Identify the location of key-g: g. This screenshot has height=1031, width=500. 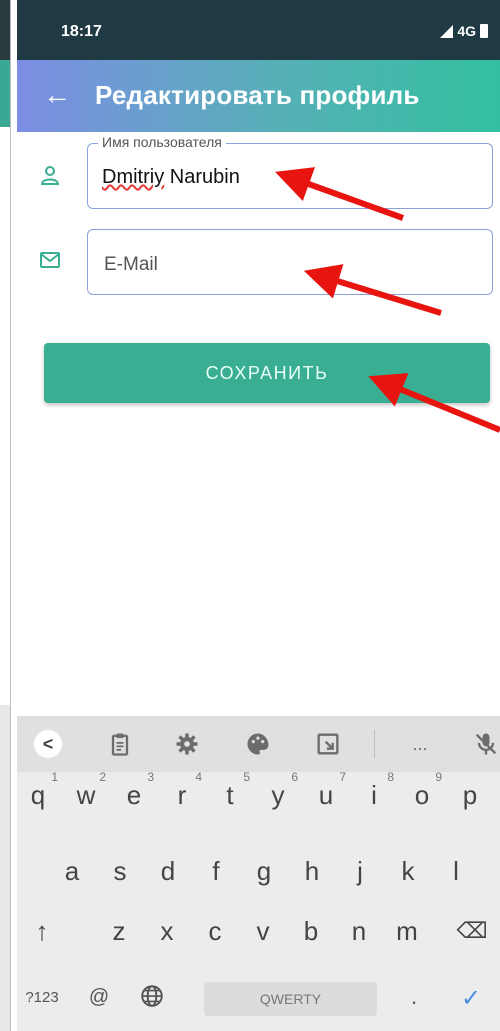
(264, 871).